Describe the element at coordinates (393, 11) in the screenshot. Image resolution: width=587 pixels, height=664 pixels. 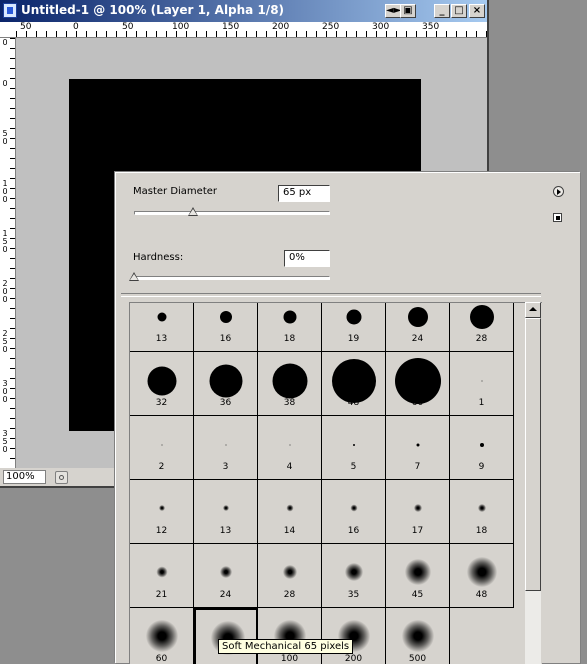
I see `jump-to-app-button: ◄►` at that location.